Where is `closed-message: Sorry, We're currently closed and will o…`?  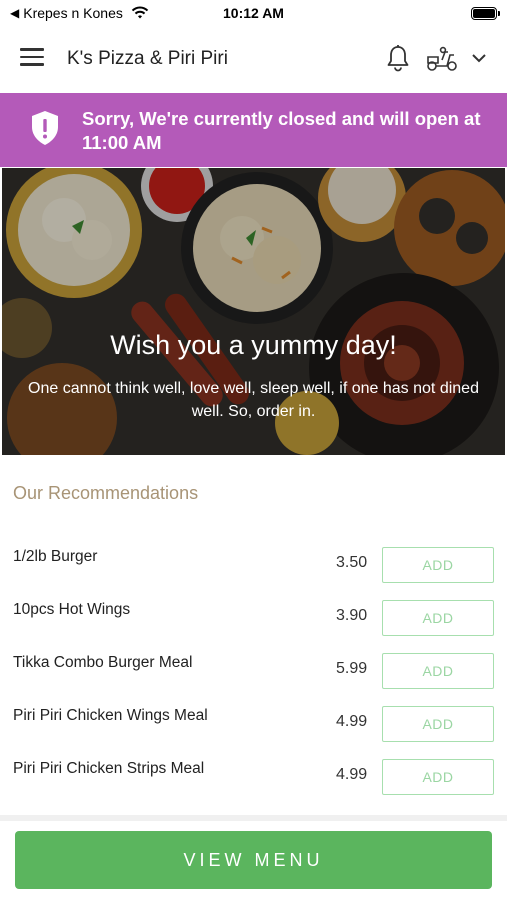 closed-message: Sorry, We're currently closed and will o… is located at coordinates (281, 130).